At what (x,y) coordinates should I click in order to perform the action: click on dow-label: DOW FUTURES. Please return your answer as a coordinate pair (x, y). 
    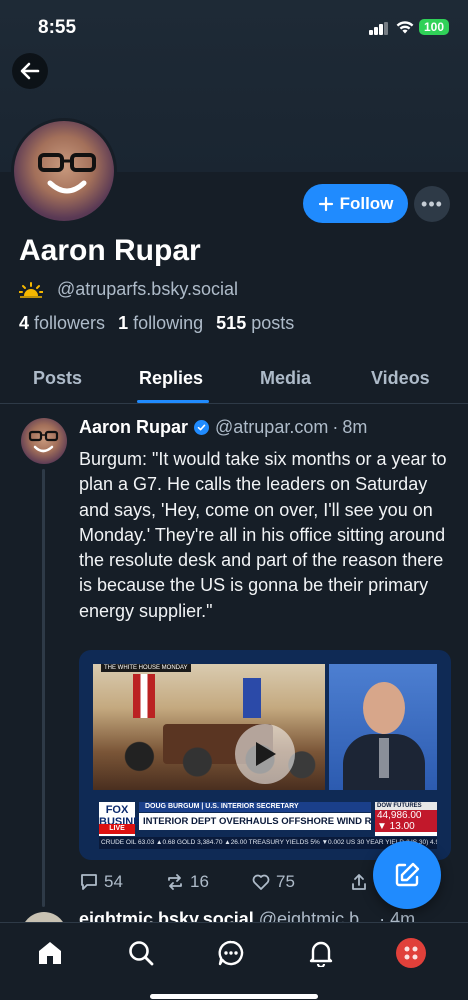
    Looking at the image, I should click on (406, 806).